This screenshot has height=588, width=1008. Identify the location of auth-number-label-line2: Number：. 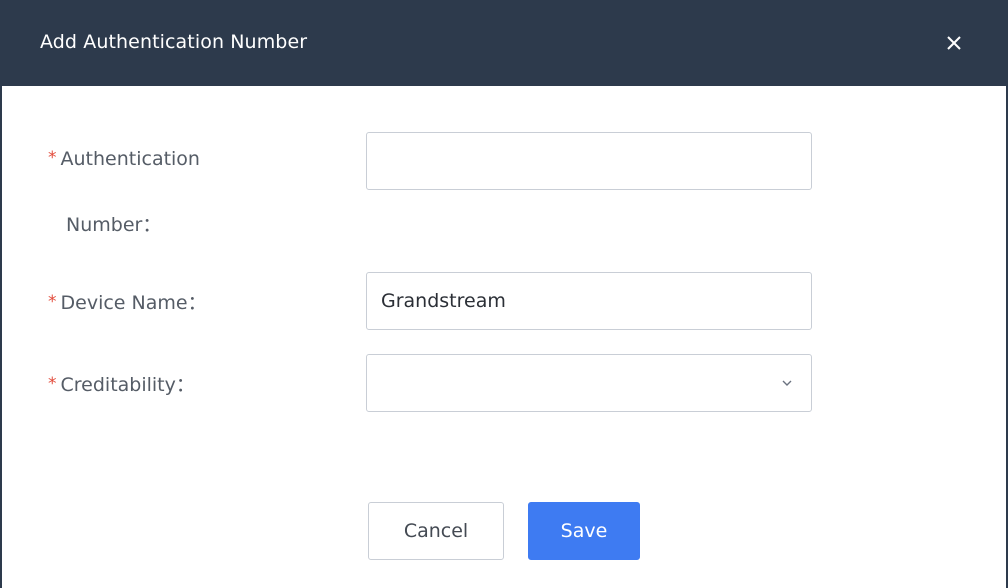
(114, 225).